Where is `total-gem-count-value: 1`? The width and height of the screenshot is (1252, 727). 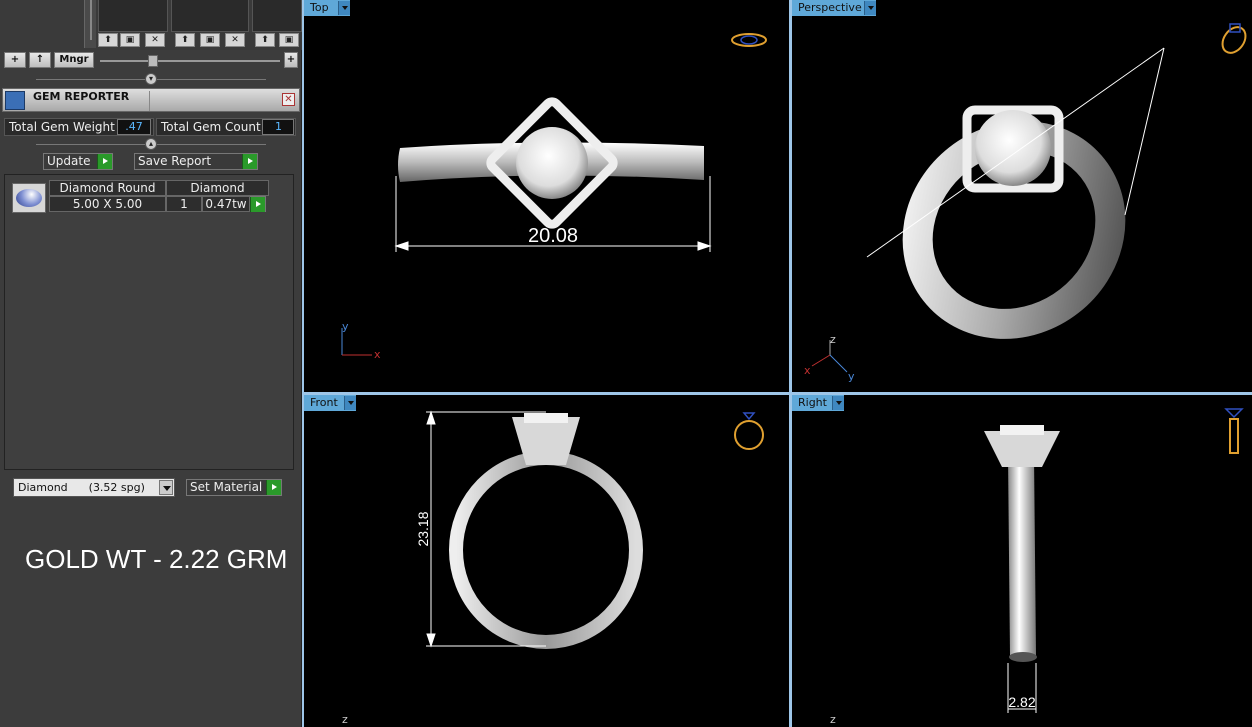 total-gem-count-value: 1 is located at coordinates (278, 127).